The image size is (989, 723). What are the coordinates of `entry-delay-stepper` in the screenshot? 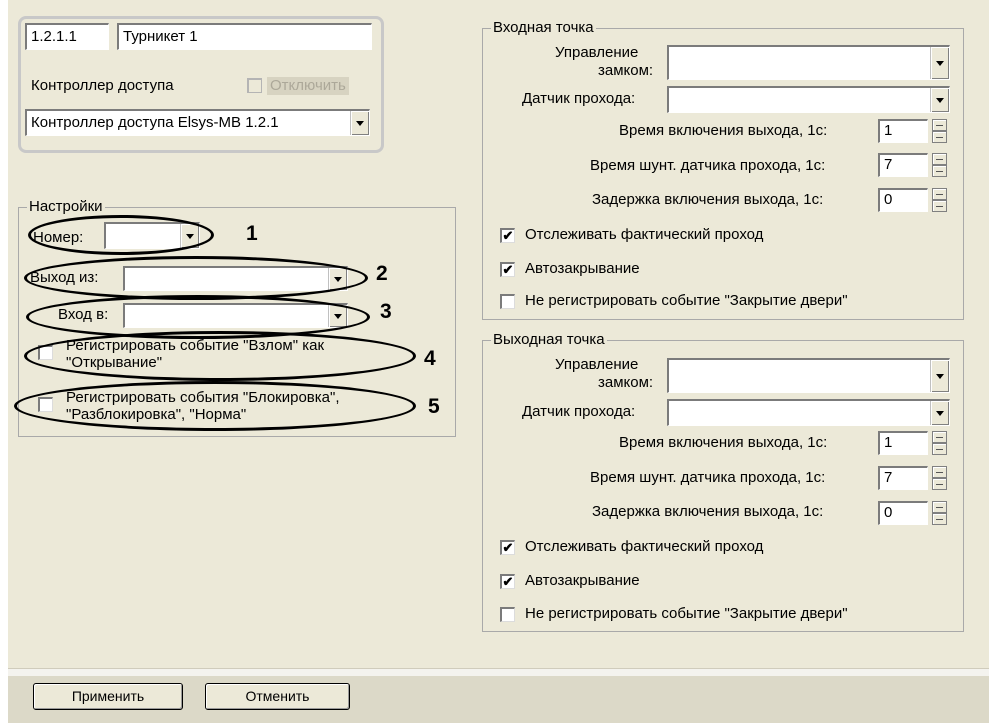 It's located at (939, 200).